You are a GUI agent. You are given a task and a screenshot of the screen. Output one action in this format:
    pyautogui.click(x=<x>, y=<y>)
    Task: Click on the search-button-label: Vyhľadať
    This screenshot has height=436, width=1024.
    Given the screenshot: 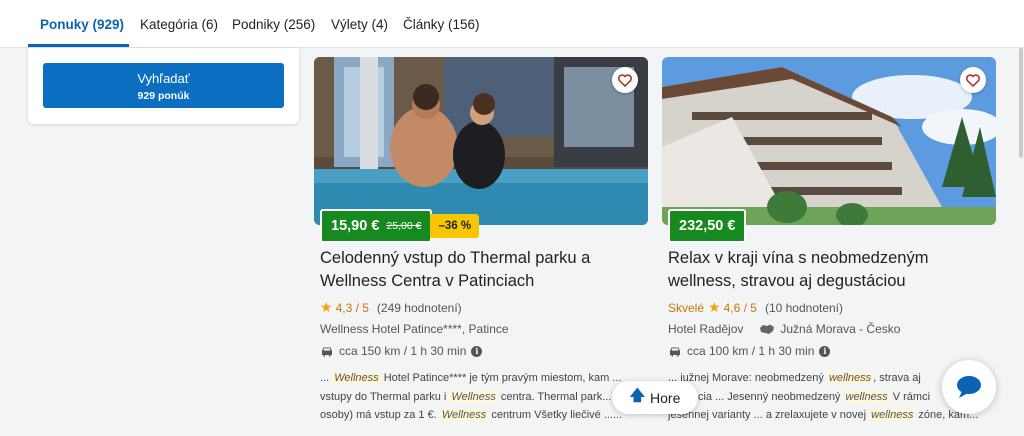 What is the action you would take?
    pyautogui.click(x=163, y=78)
    